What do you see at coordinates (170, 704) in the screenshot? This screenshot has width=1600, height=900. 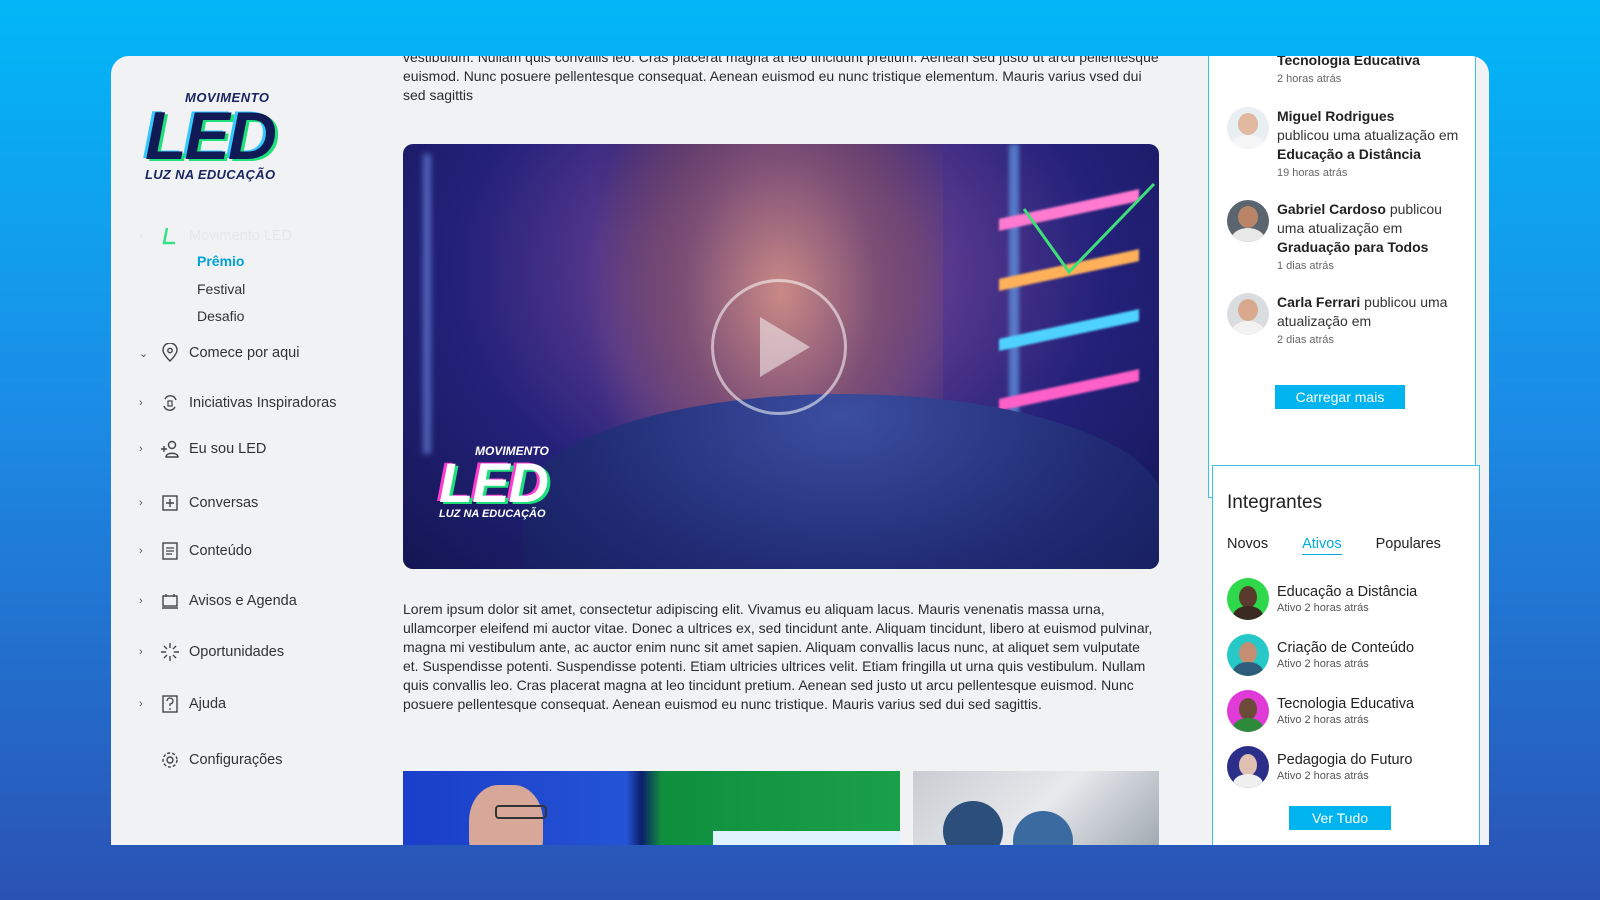 I see `help-icon` at bounding box center [170, 704].